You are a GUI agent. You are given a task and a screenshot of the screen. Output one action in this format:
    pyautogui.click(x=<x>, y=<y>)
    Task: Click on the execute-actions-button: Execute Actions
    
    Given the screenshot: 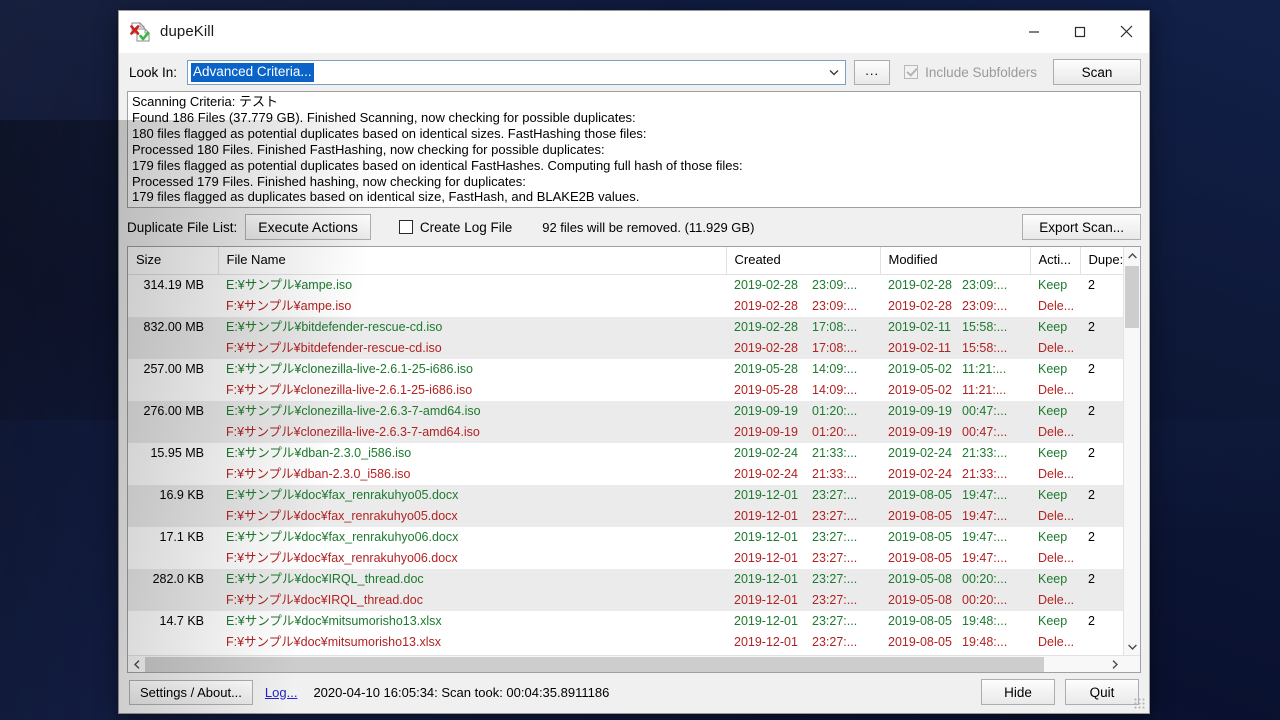 What is the action you would take?
    pyautogui.click(x=308, y=227)
    